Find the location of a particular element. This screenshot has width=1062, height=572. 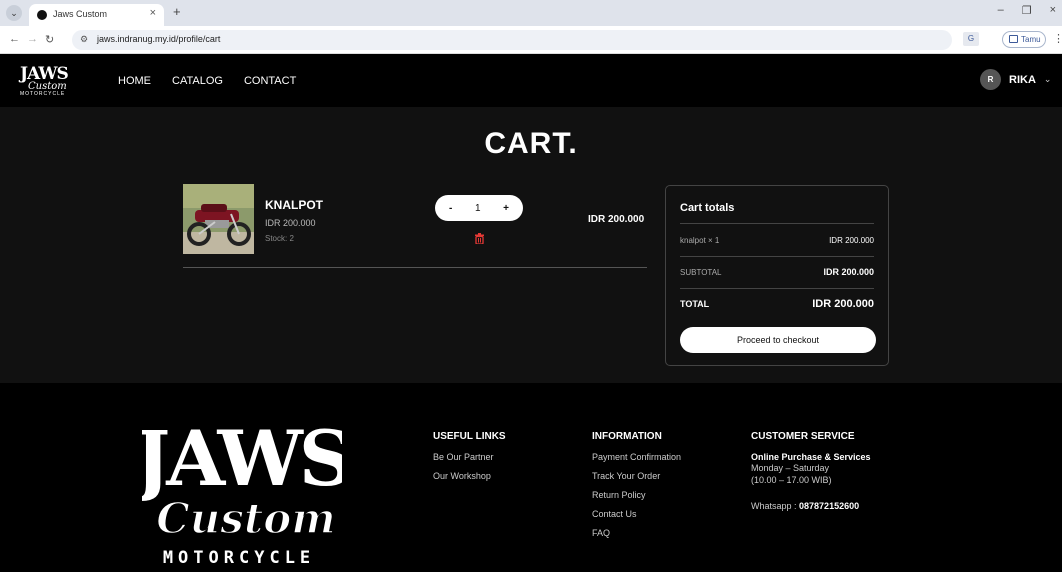

link-track-your-order: Track Your Order is located at coordinates (636, 476).